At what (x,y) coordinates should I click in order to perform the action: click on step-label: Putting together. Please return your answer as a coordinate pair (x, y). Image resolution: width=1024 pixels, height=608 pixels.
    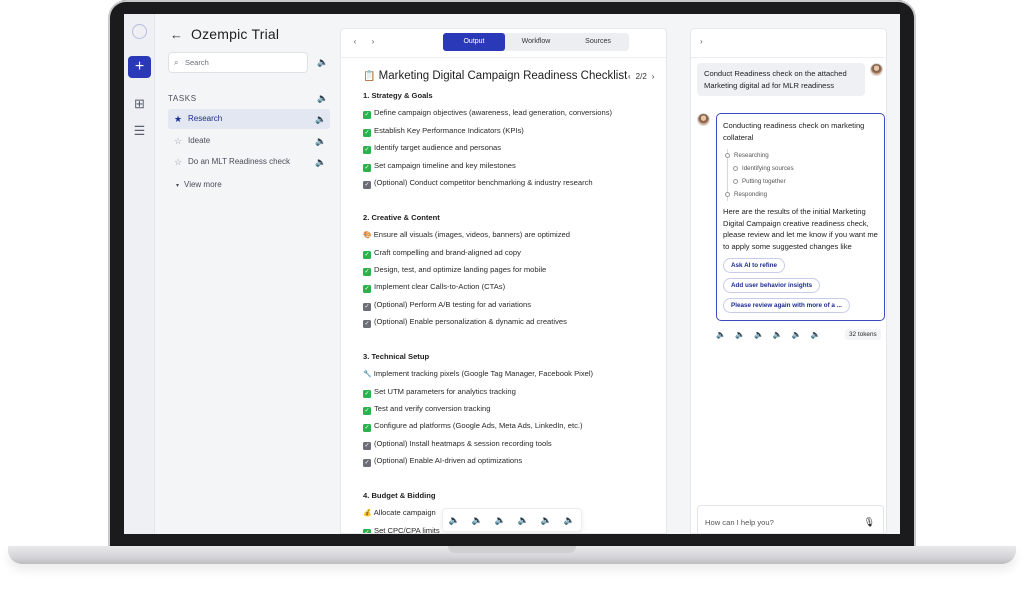
    Looking at the image, I should click on (764, 182).